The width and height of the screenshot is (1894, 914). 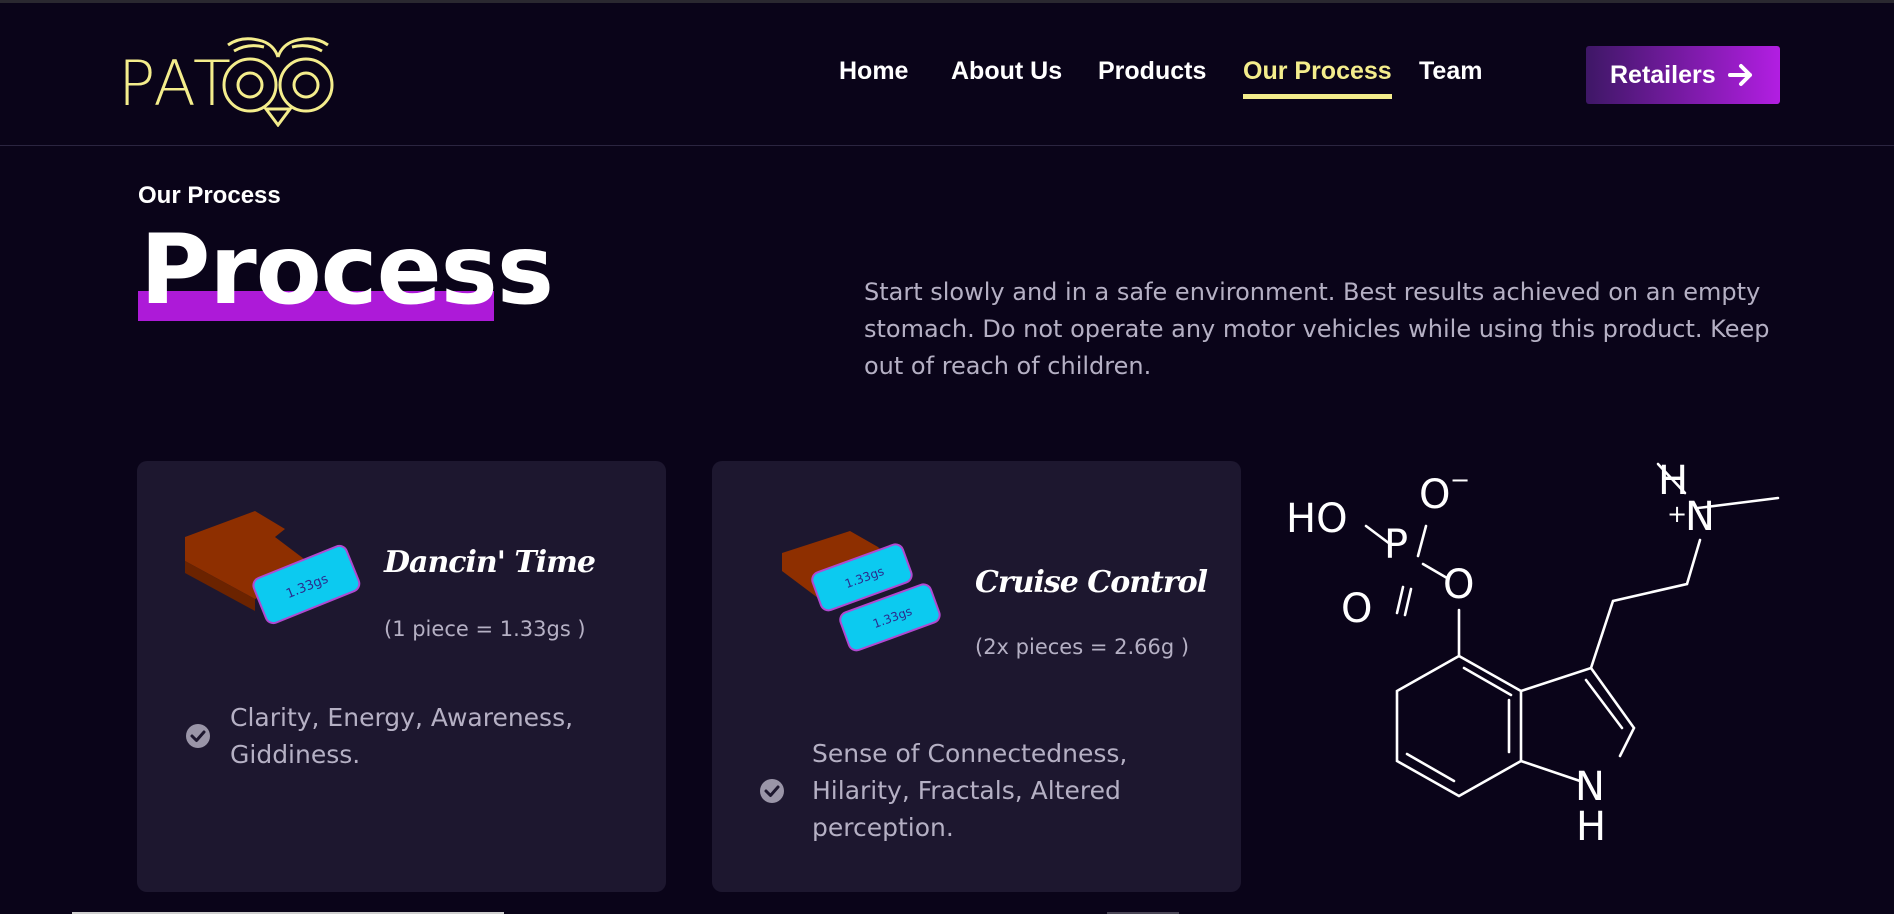 I want to click on nav-products: Products, so click(x=1152, y=71).